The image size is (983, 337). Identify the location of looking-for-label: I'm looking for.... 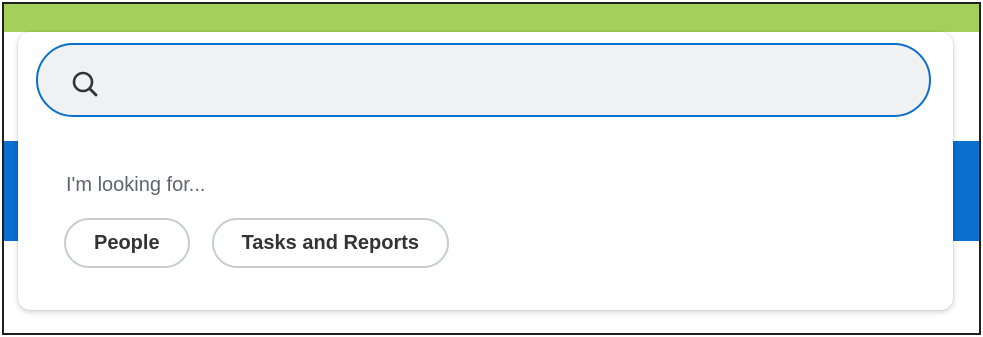
(136, 185).